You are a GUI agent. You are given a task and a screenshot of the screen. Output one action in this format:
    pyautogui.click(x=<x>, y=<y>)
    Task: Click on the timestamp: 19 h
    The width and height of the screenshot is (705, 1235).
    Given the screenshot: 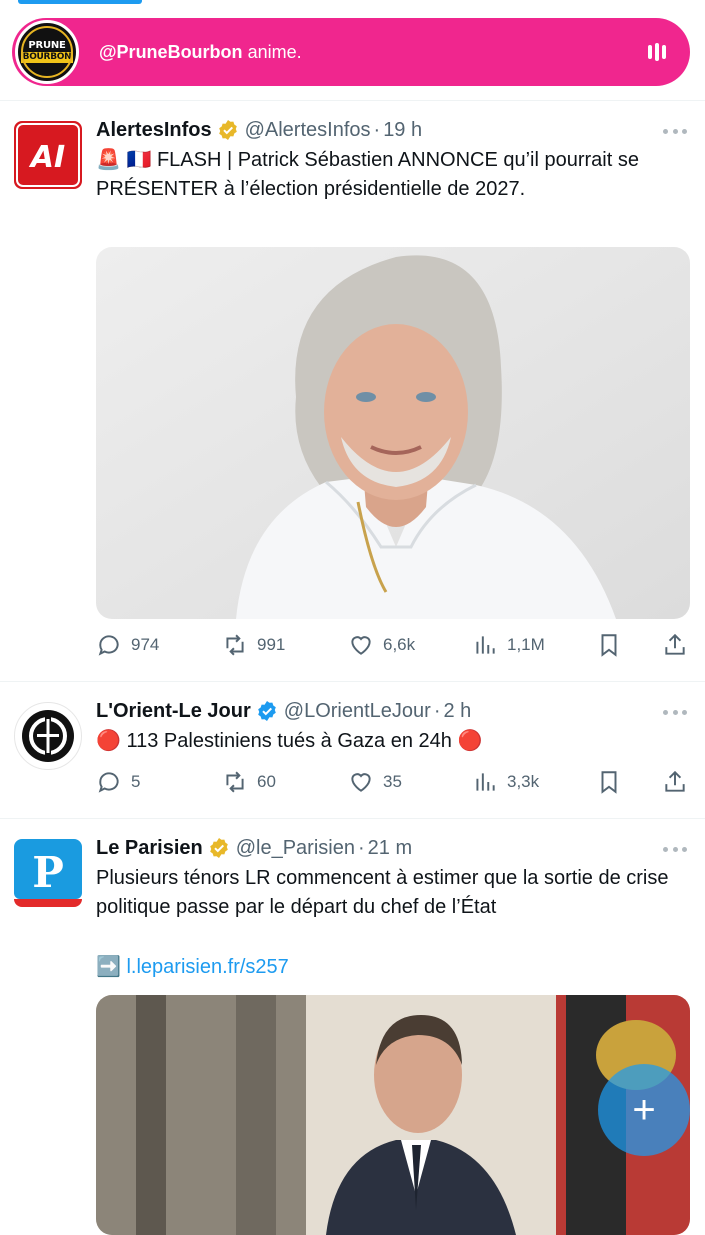 What is the action you would take?
    pyautogui.click(x=402, y=130)
    